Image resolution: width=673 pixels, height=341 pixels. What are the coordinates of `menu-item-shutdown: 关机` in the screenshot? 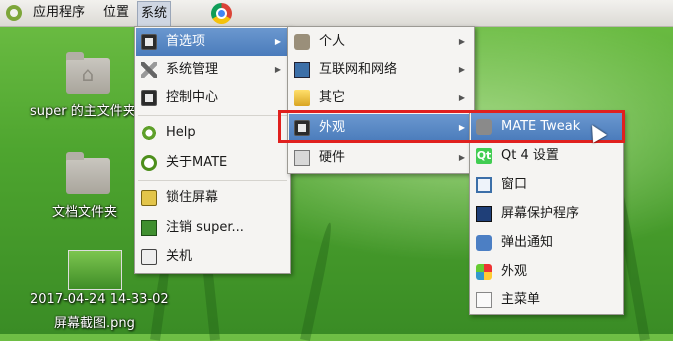 It's located at (212, 257).